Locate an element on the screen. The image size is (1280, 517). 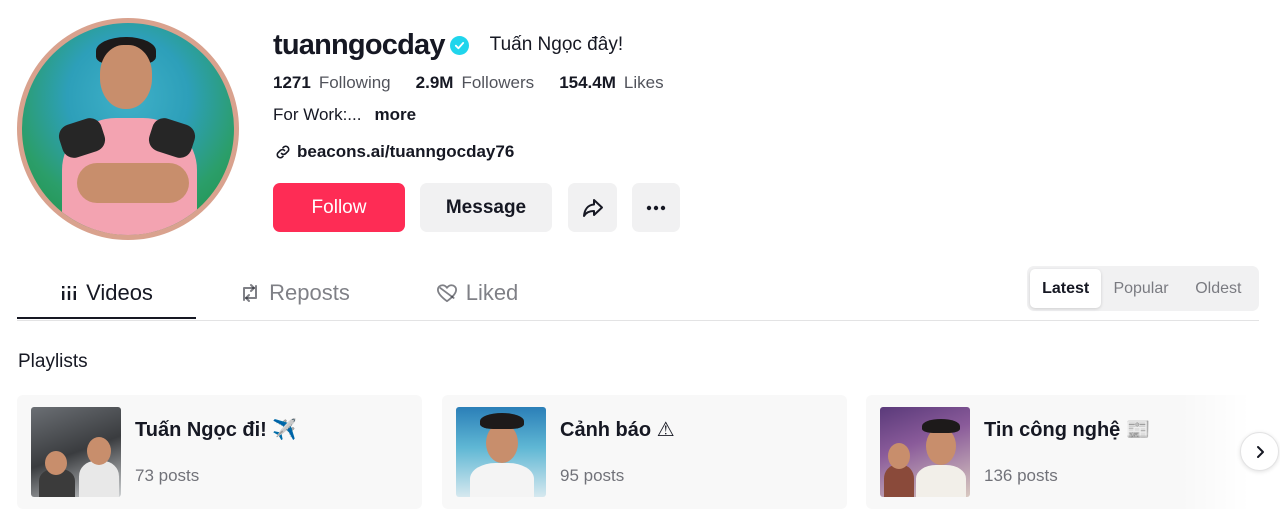
sort-oldest: Oldest is located at coordinates (1218, 288).